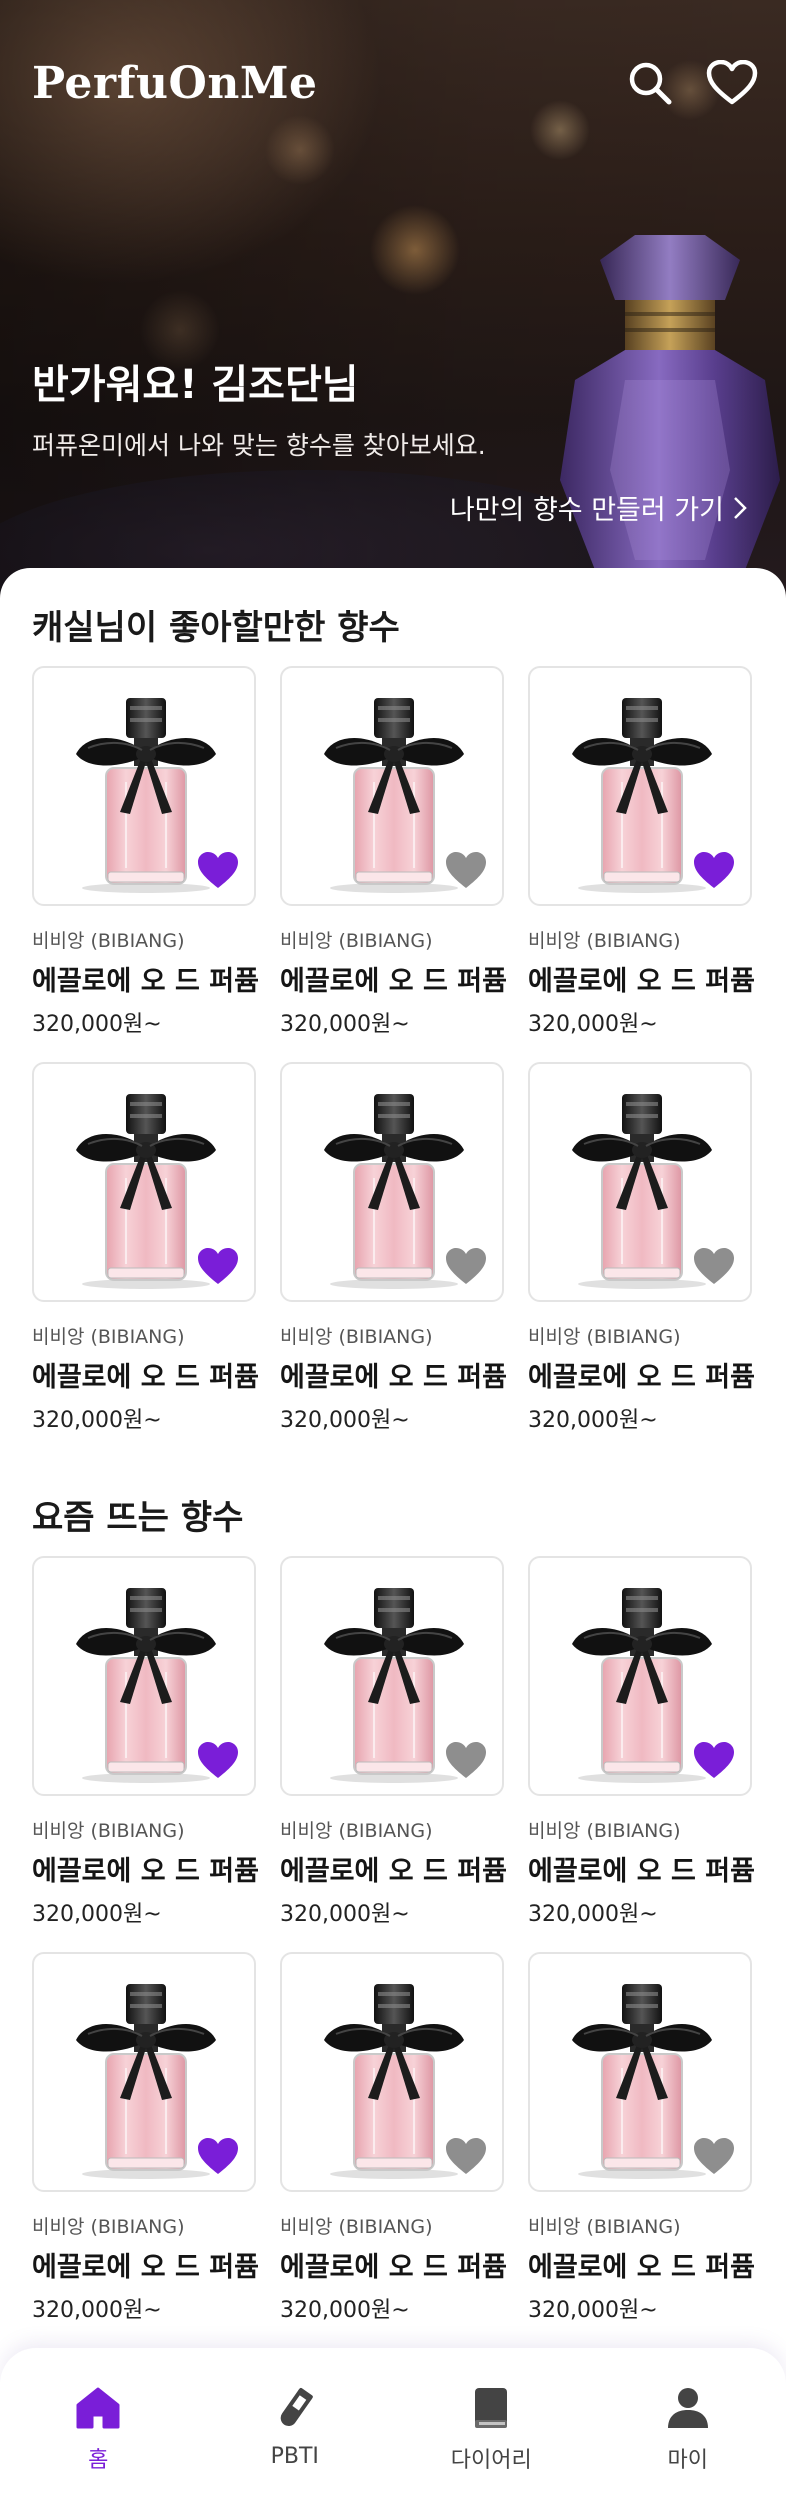  What do you see at coordinates (395, 83) in the screenshot?
I see `top-bar: PerfuOnMe` at bounding box center [395, 83].